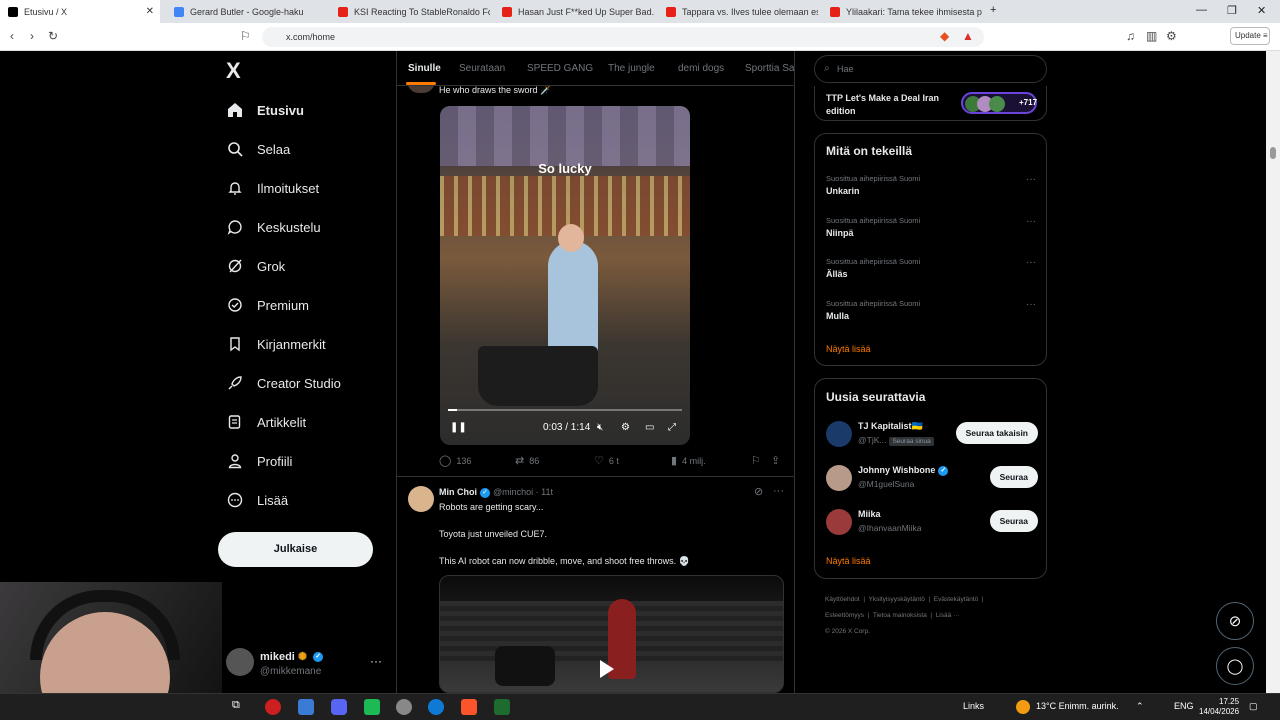 This screenshot has height=720, width=1280. What do you see at coordinates (455, 460) in the screenshot?
I see `reply-button: ◯ 136` at bounding box center [455, 460].